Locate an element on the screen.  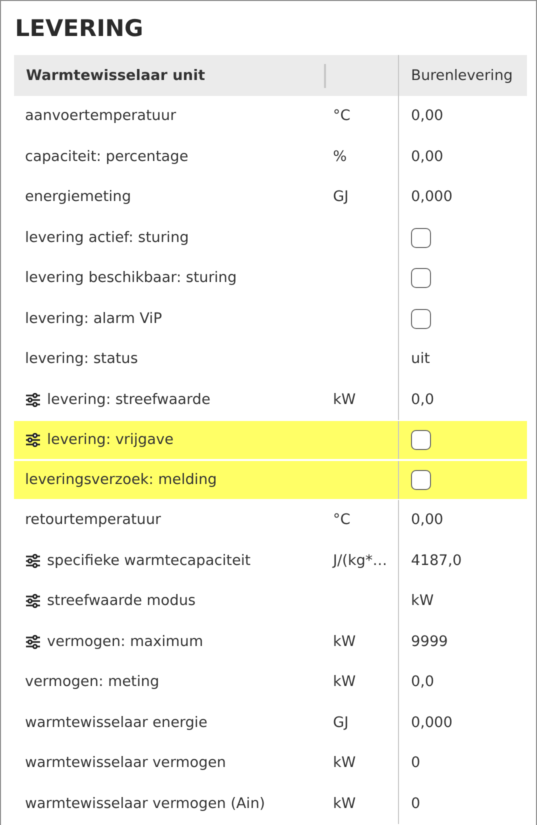
page-title: LEVERING is located at coordinates (79, 29).